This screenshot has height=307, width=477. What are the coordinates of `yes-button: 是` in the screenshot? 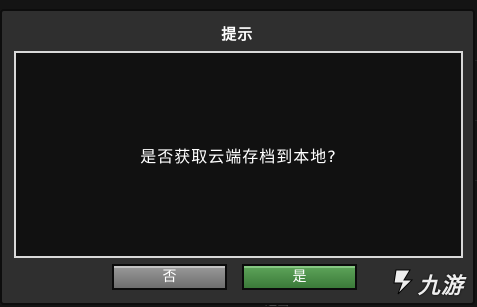 It's located at (299, 277).